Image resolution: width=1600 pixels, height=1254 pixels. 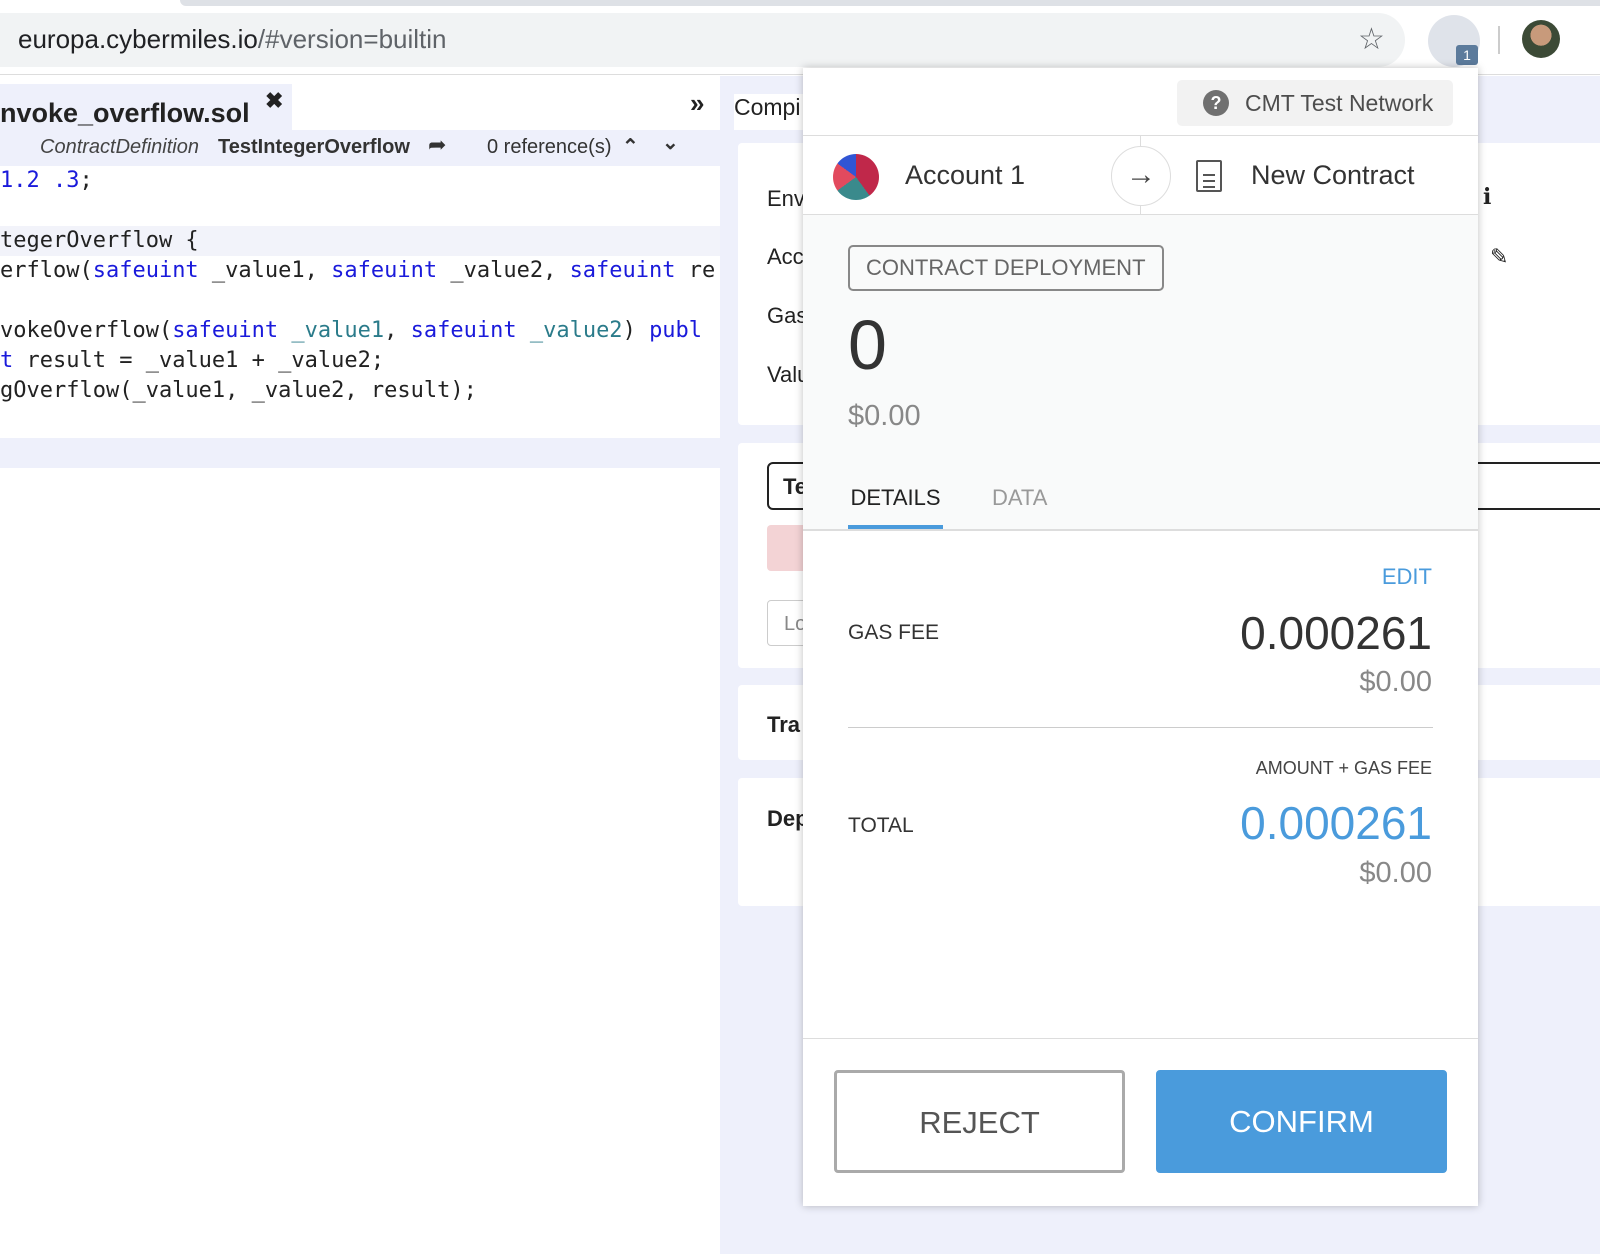 What do you see at coordinates (1333, 175) in the screenshot?
I see `recipient-name: New Contract` at bounding box center [1333, 175].